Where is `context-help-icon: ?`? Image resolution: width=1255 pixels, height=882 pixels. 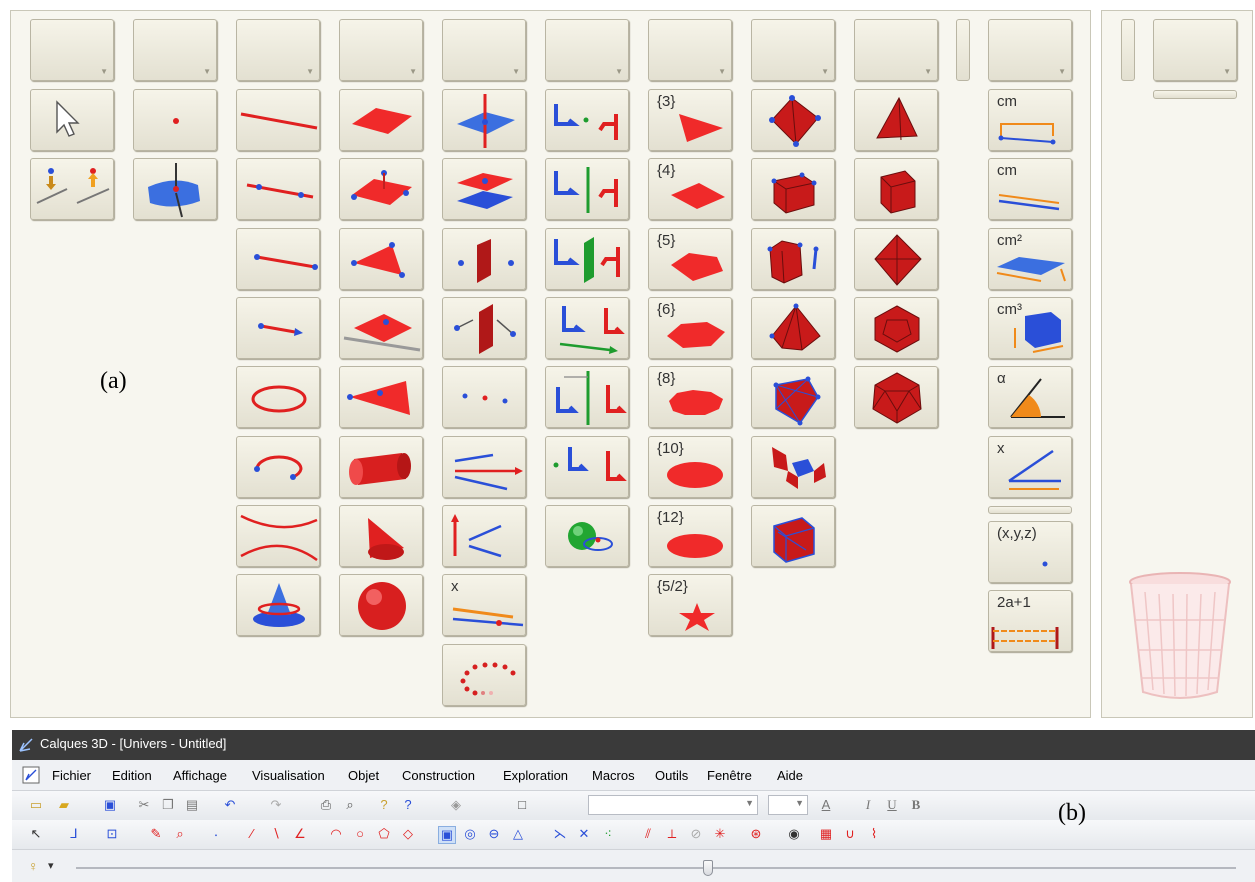 context-help-icon: ? is located at coordinates (408, 805).